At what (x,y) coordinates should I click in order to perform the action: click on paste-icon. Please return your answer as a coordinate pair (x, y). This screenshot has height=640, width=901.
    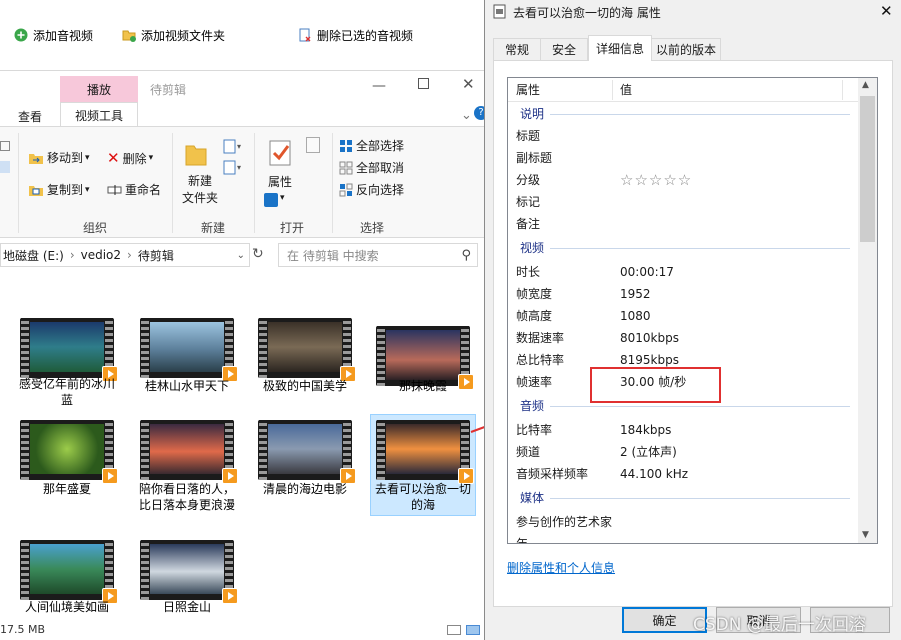
    Looking at the image, I should click on (5, 167).